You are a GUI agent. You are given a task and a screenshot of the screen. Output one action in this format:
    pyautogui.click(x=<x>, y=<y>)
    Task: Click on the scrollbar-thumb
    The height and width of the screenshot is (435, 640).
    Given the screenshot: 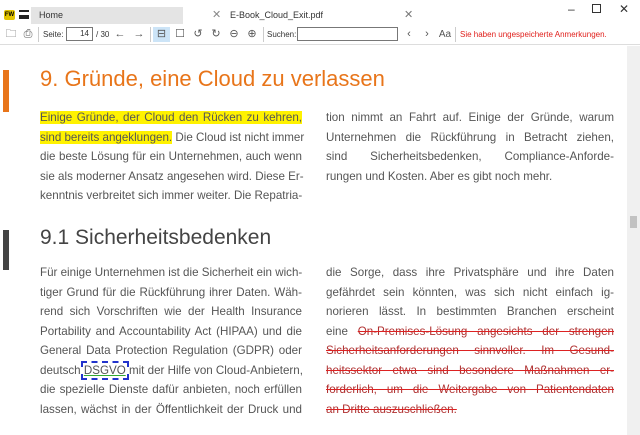 What is the action you would take?
    pyautogui.click(x=633, y=222)
    